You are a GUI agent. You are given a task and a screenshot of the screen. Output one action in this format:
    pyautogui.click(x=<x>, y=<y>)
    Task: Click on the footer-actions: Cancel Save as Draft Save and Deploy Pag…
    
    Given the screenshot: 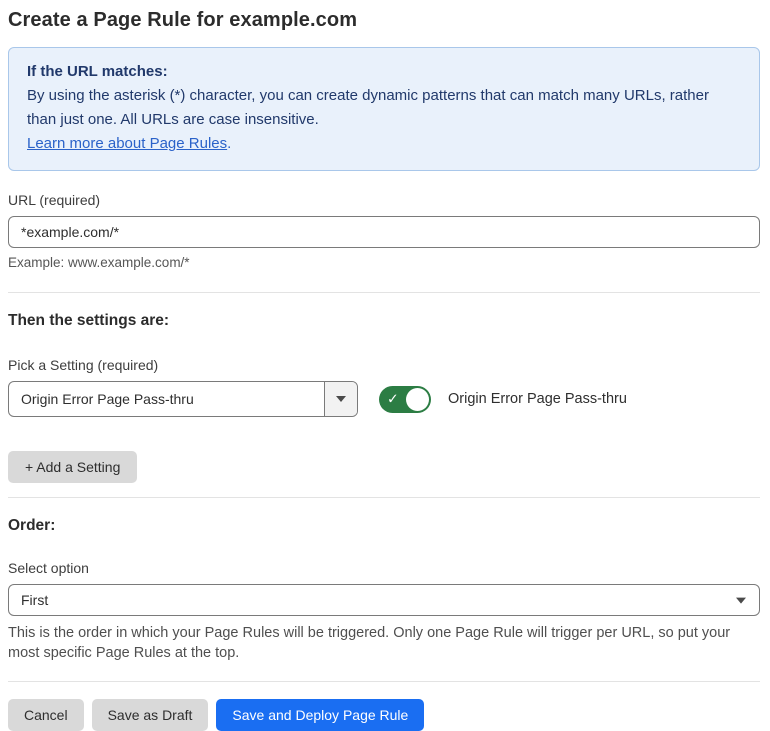 What is the action you would take?
    pyautogui.click(x=384, y=715)
    